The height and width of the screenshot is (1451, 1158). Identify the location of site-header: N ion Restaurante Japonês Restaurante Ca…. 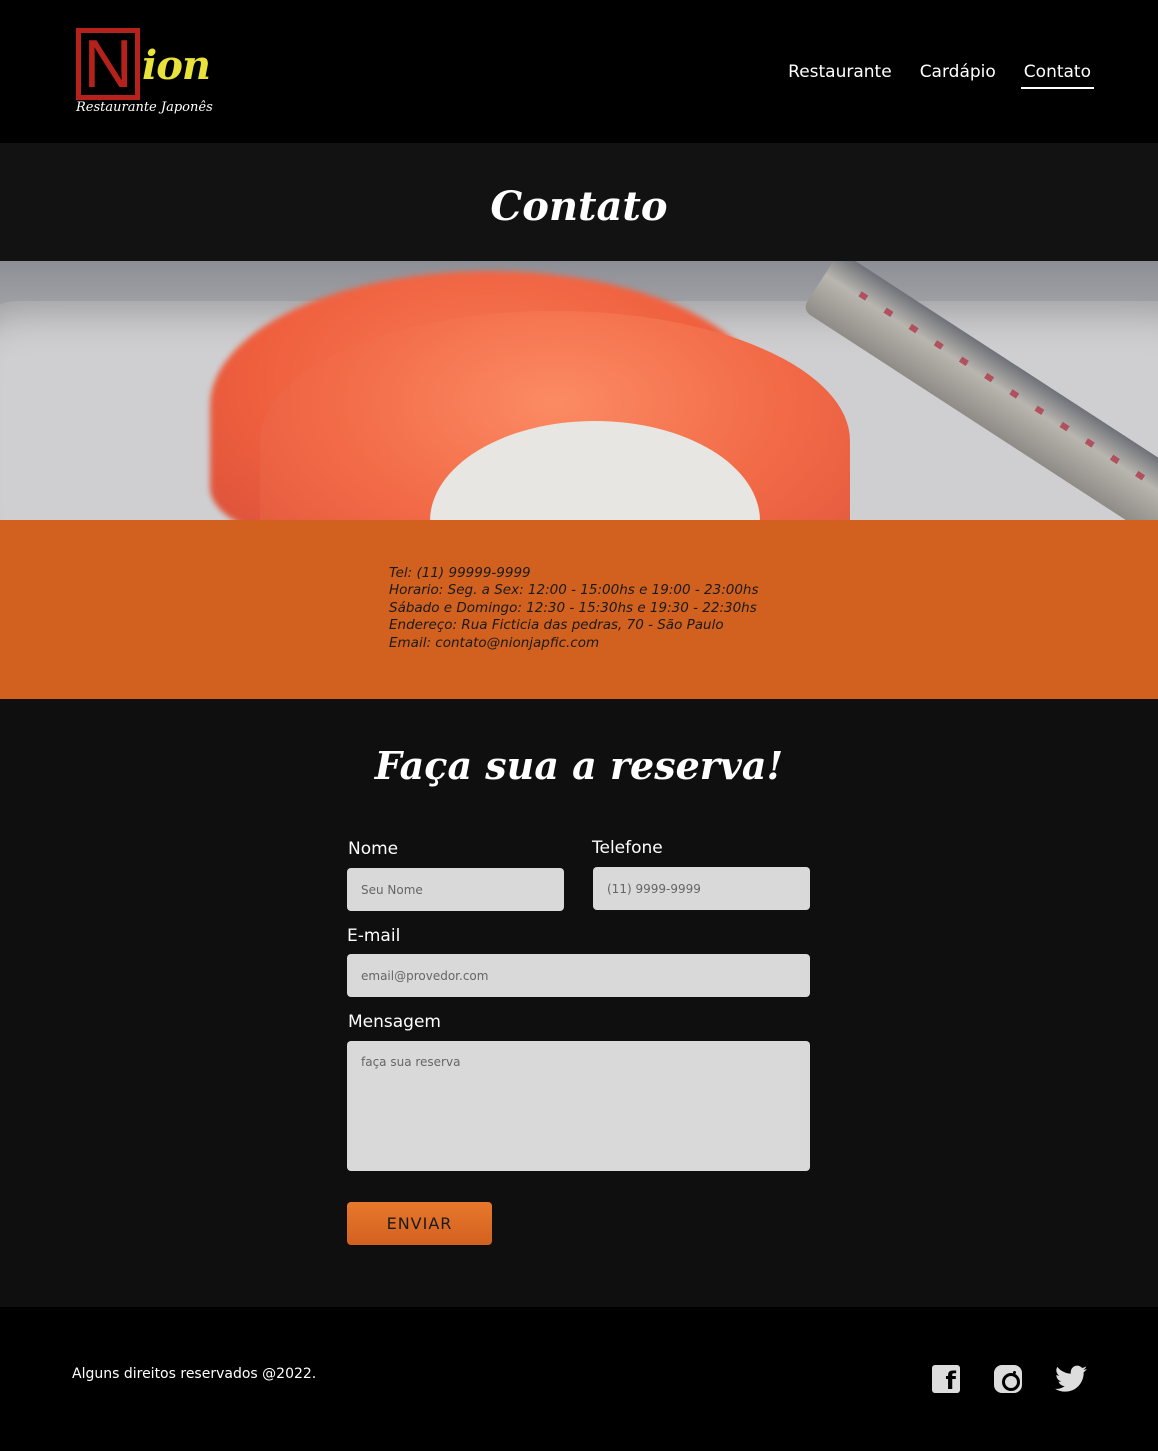
(579, 71).